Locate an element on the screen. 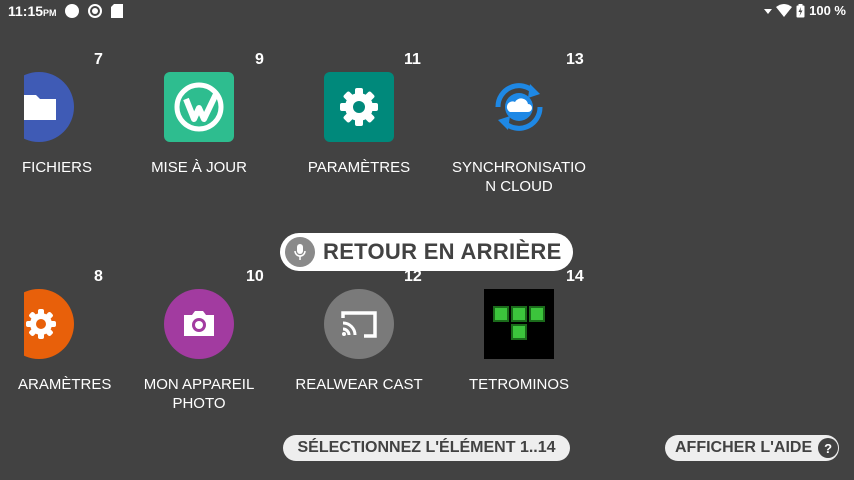 This screenshot has width=854, height=480. retour-label: RETOUR EN ARRIÈRE is located at coordinates (442, 251).